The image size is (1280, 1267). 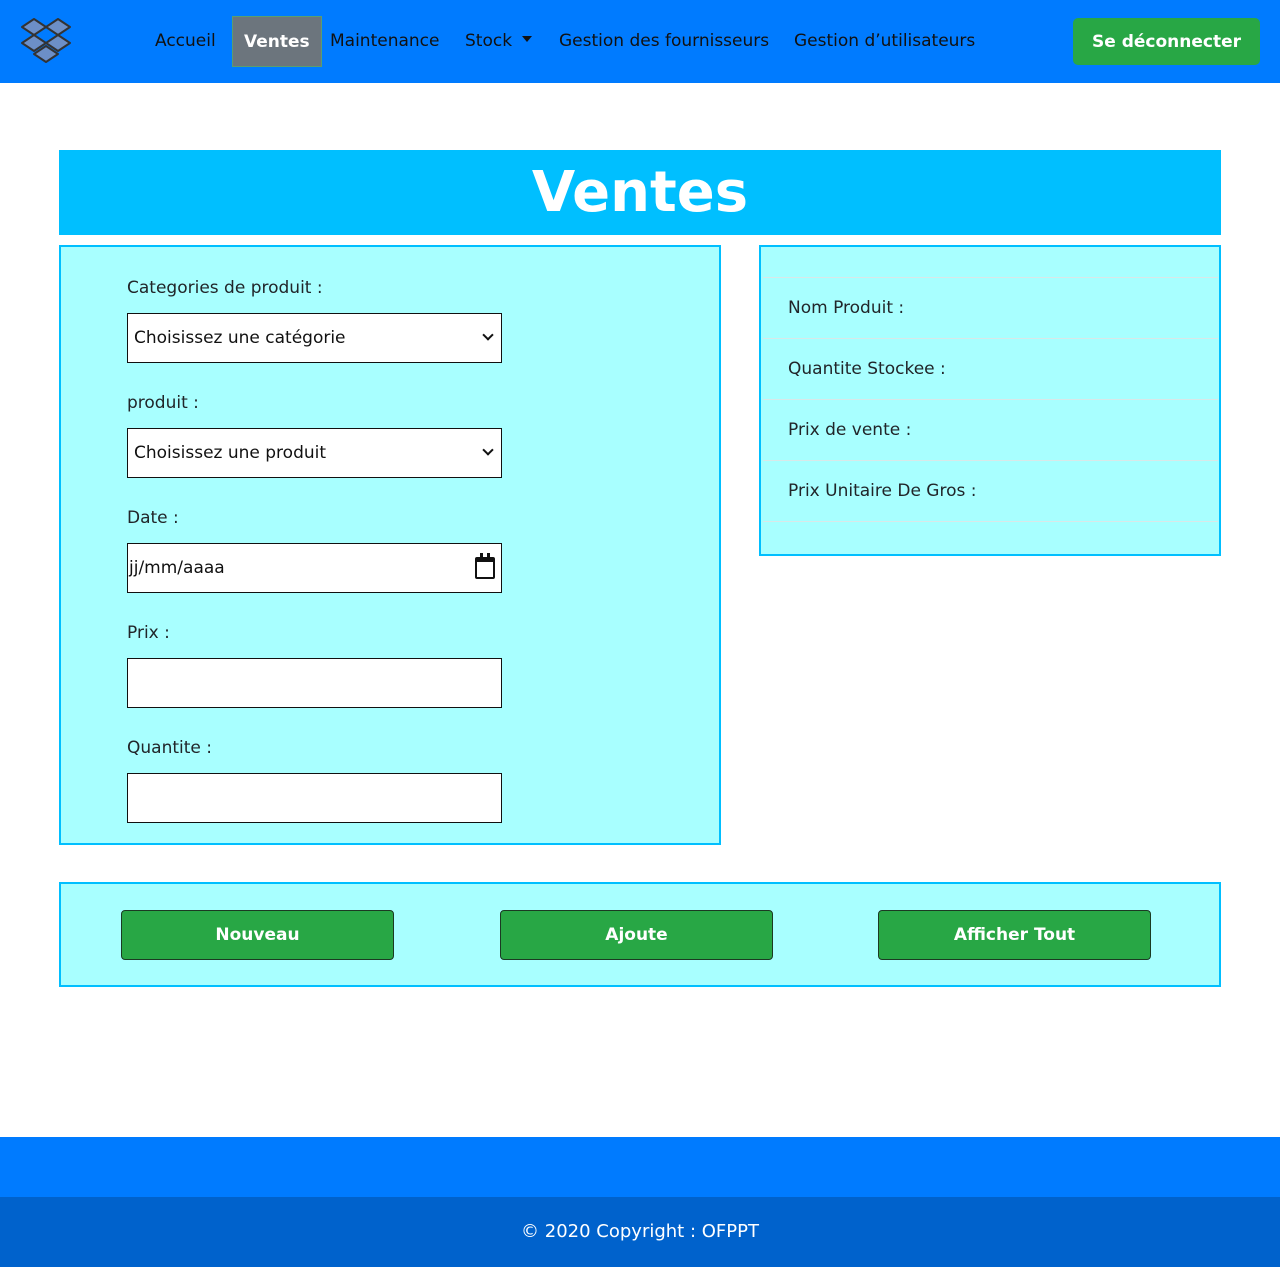 What do you see at coordinates (148, 633) in the screenshot?
I see `price-label: Prix :` at bounding box center [148, 633].